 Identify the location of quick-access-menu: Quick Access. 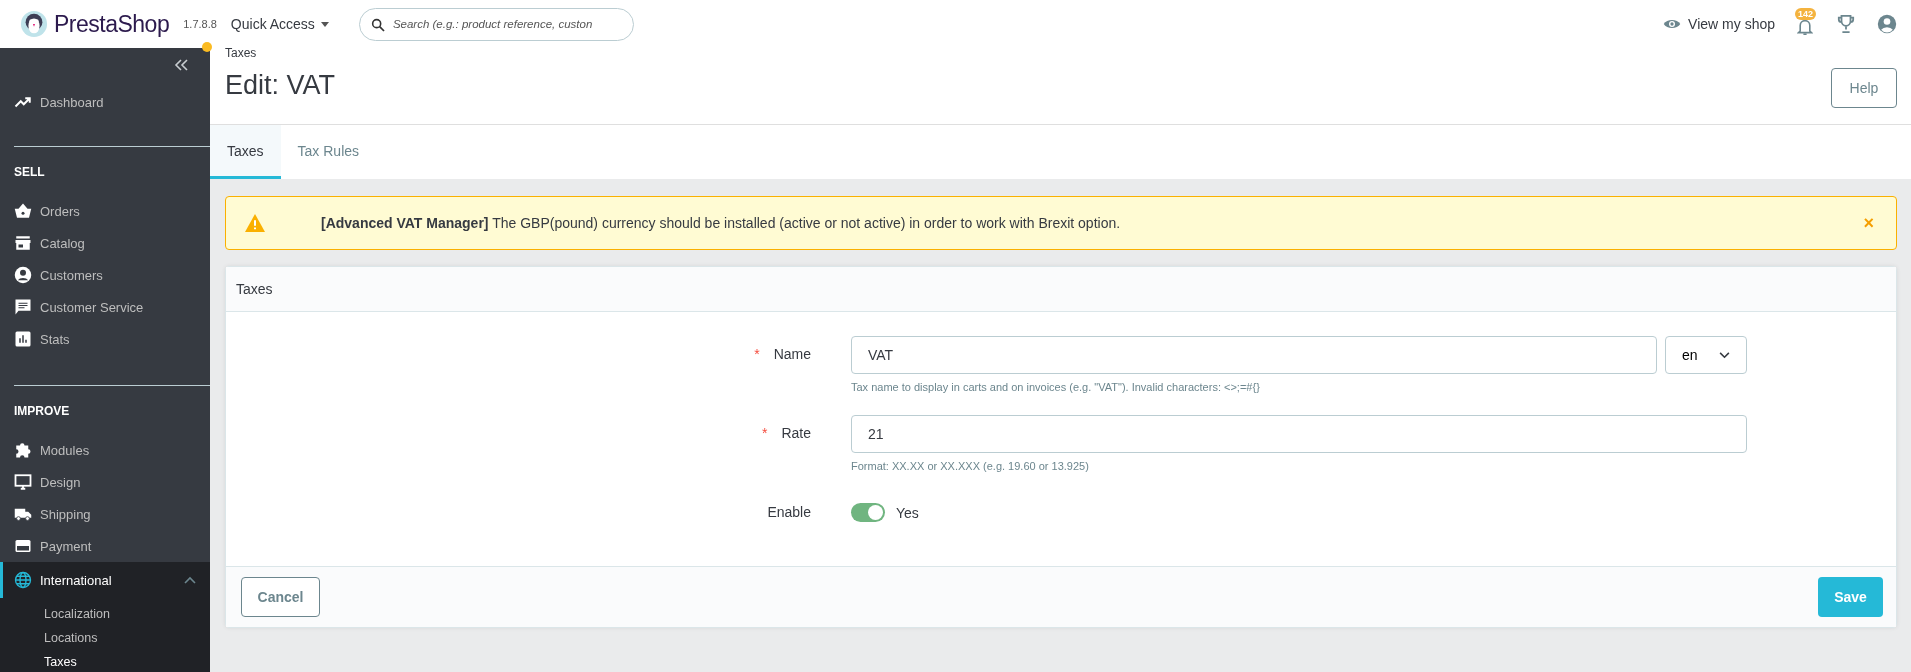
(279, 24).